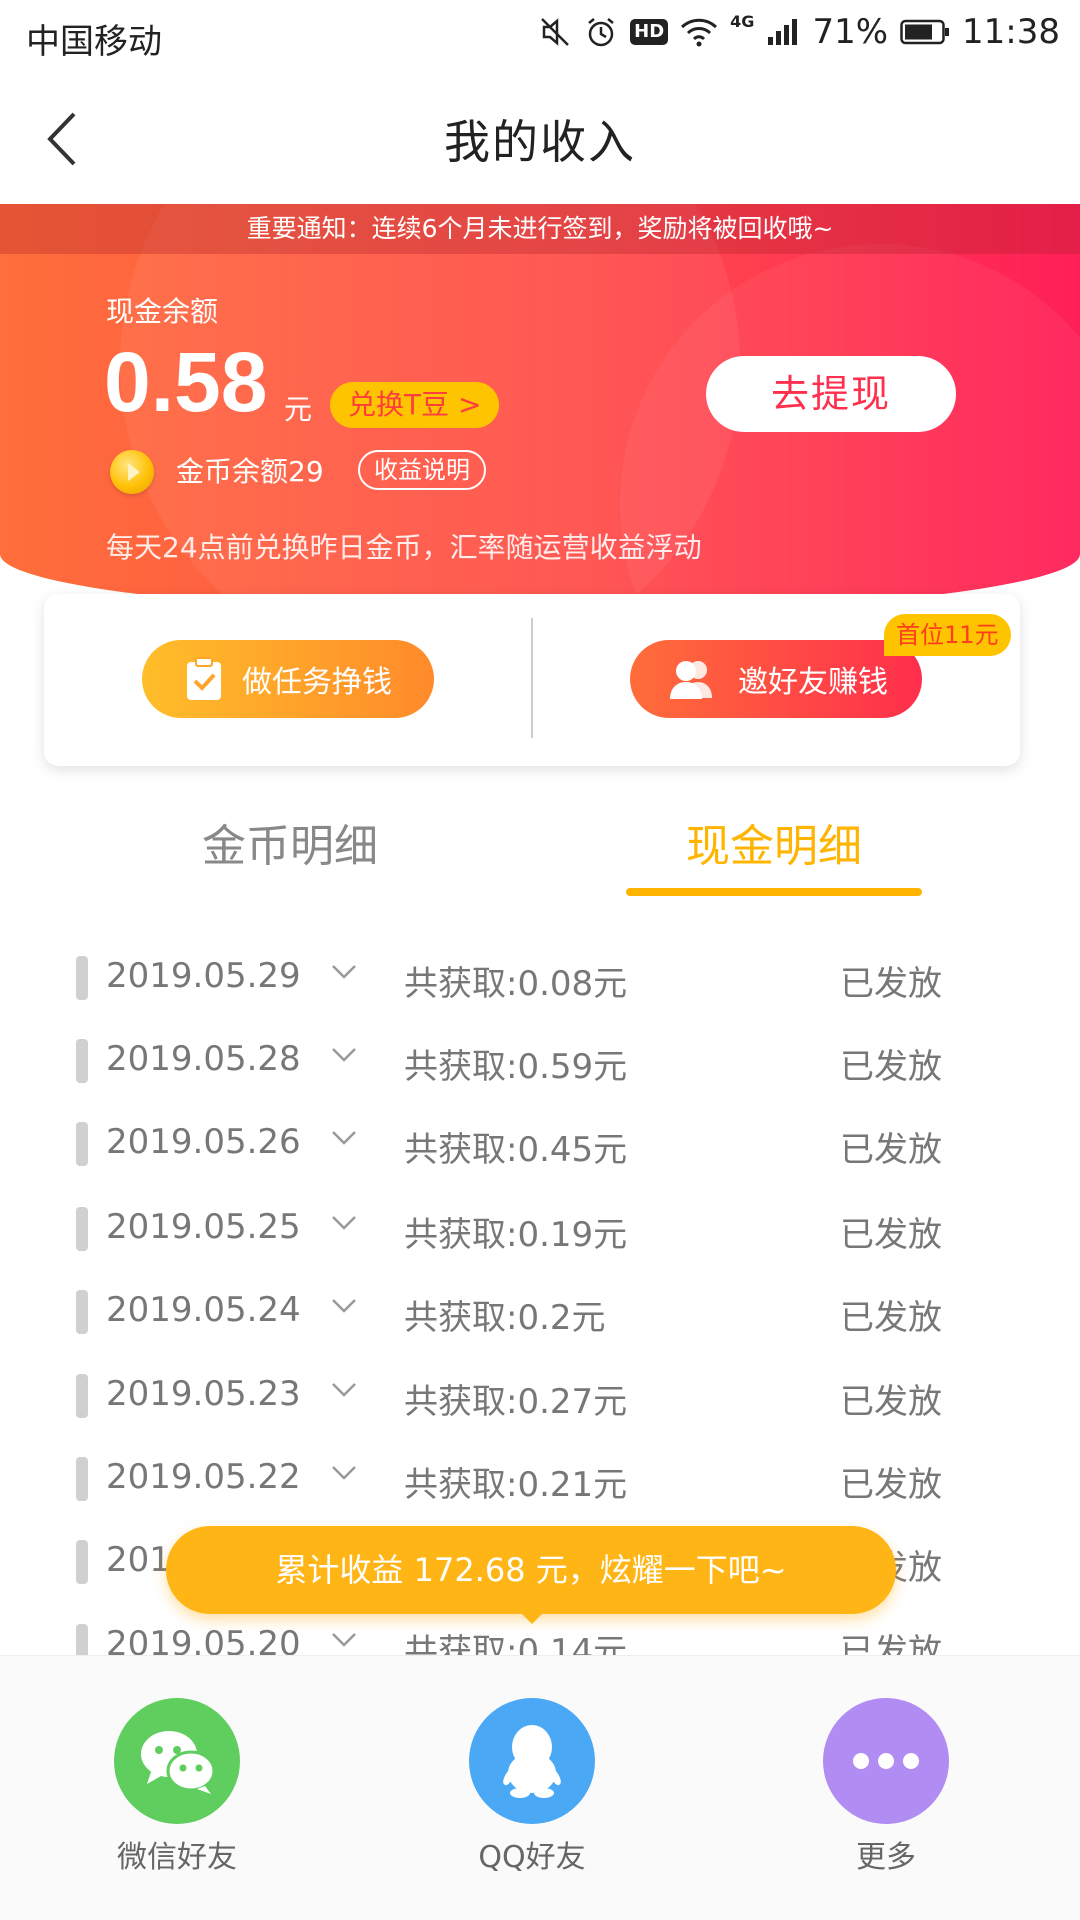 This screenshot has width=1080, height=1920. I want to click on record-amount: 共获取:0.2元, so click(505, 1318).